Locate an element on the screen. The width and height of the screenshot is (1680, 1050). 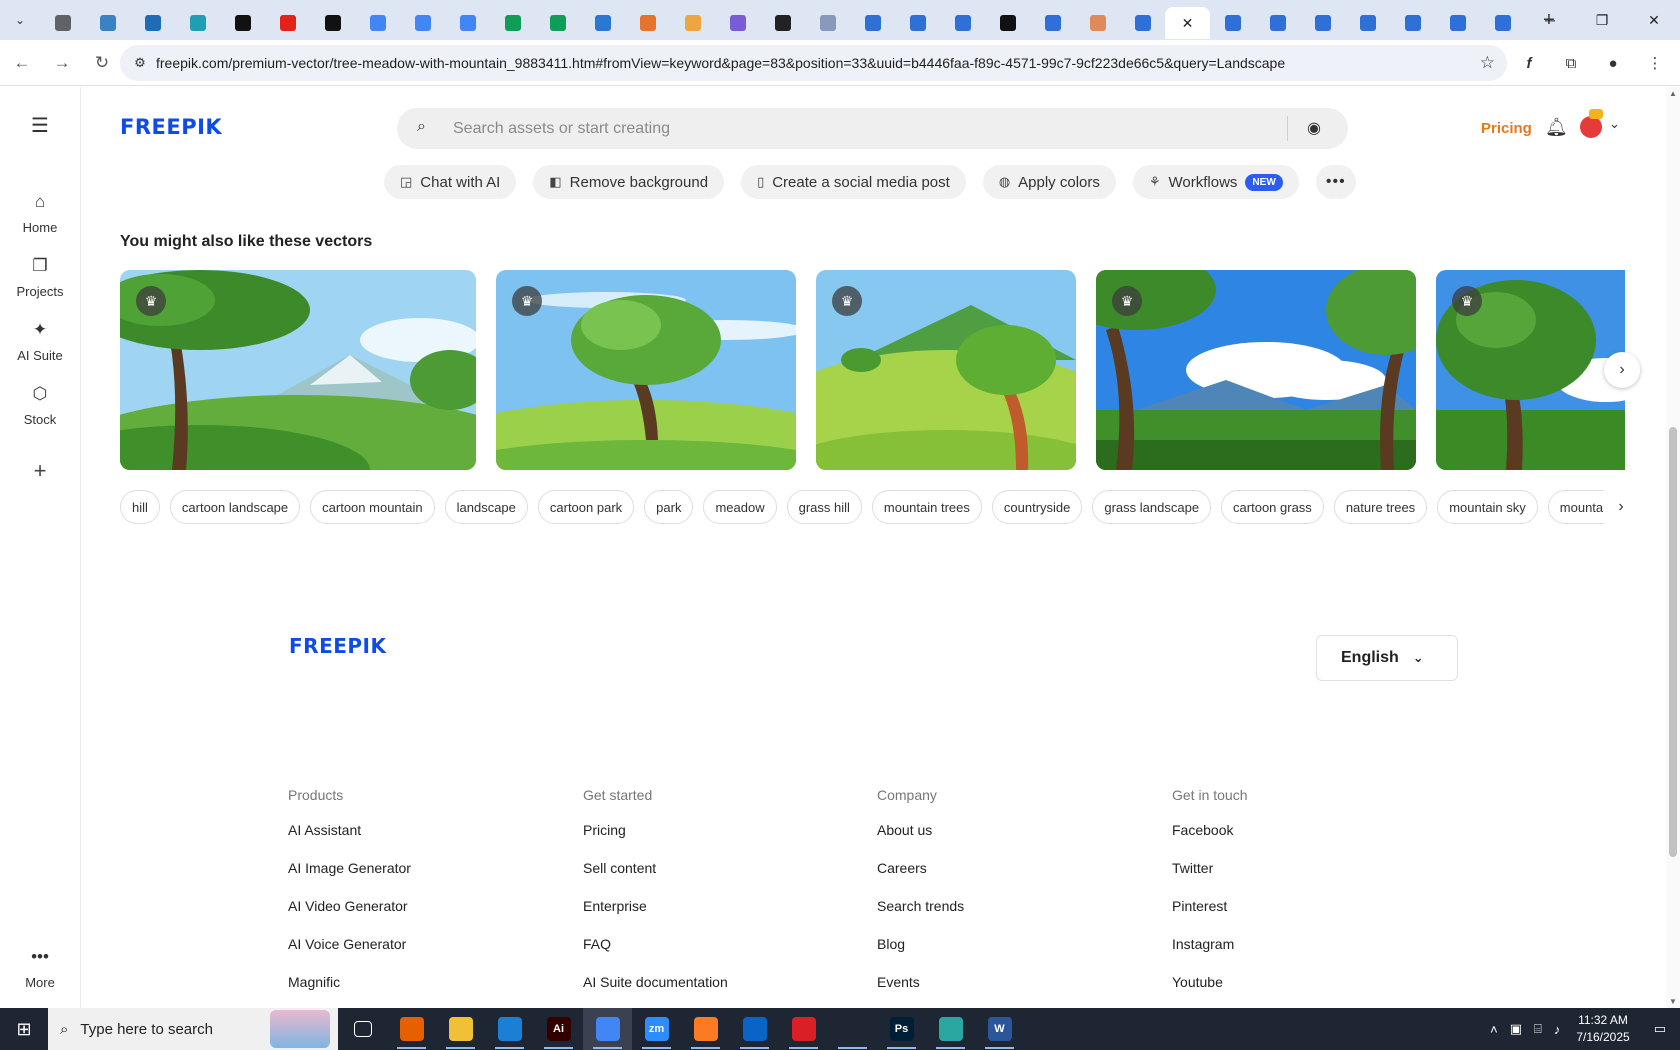
forward-button: → is located at coordinates (62, 63).